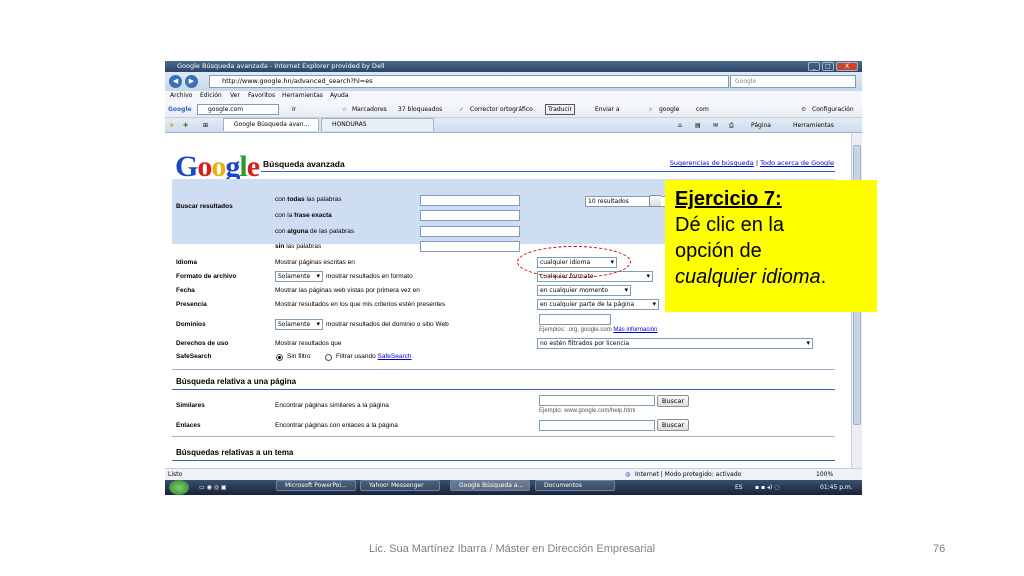 The image size is (1024, 576). I want to click on callout-italic: cualquier idioma, so click(748, 277).